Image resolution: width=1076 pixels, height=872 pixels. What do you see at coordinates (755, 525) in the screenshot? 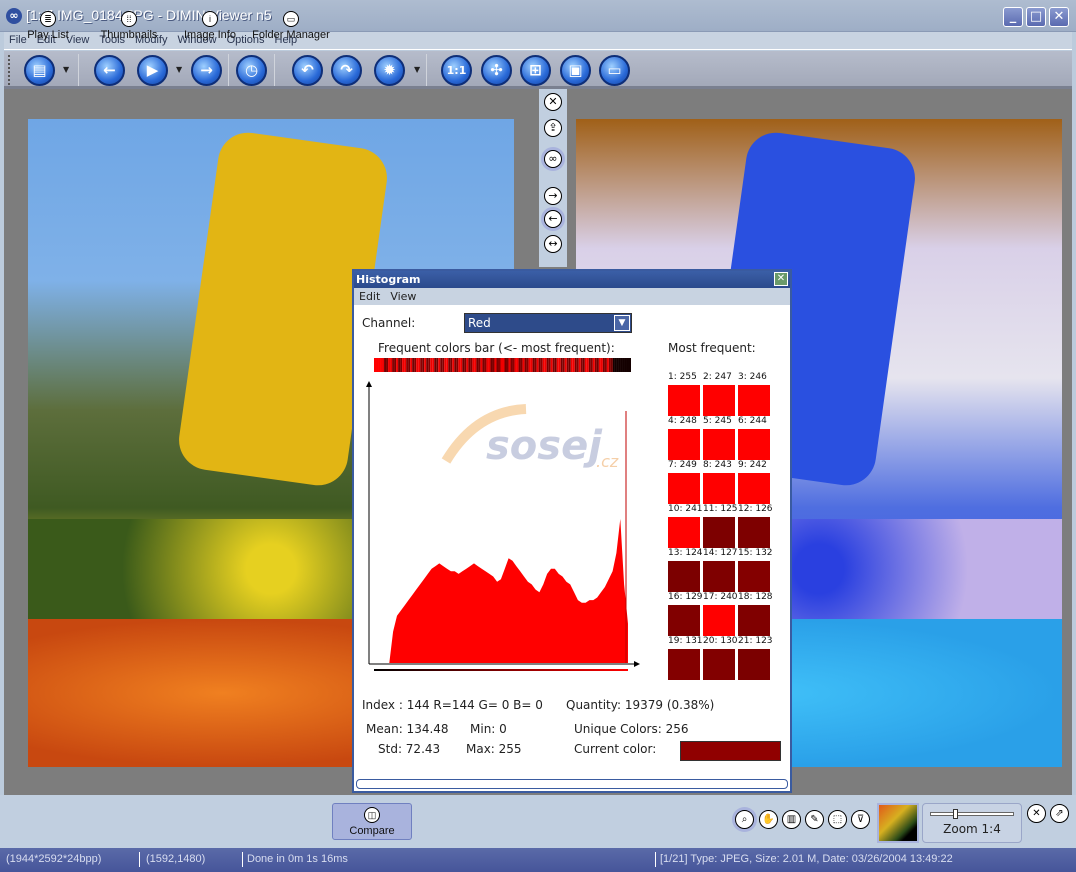
I see `most-frequent-item: 12: 126` at bounding box center [755, 525].